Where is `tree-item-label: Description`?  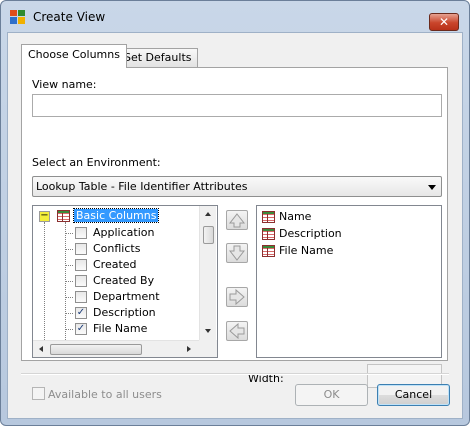 tree-item-label: Description is located at coordinates (124, 312).